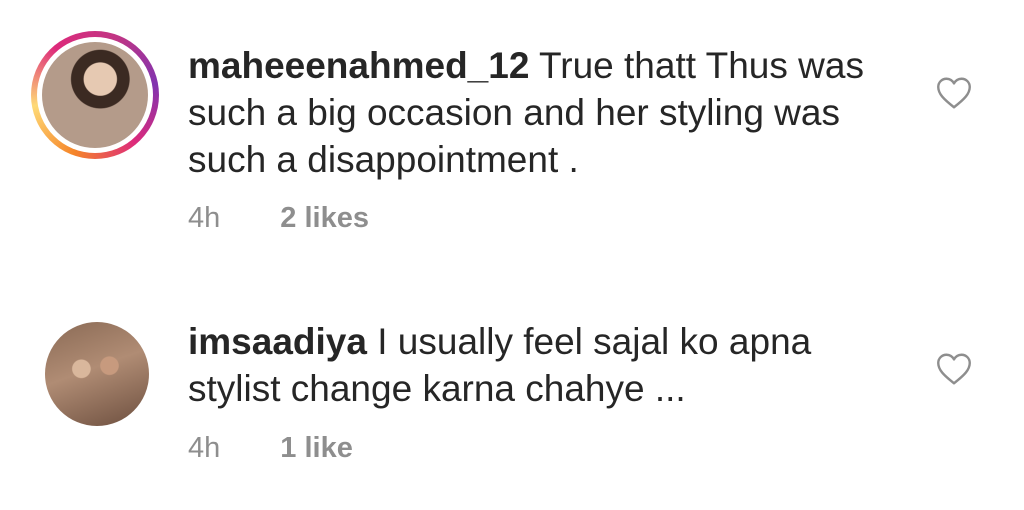  I want to click on comment-likes-count: 1 like, so click(316, 448).